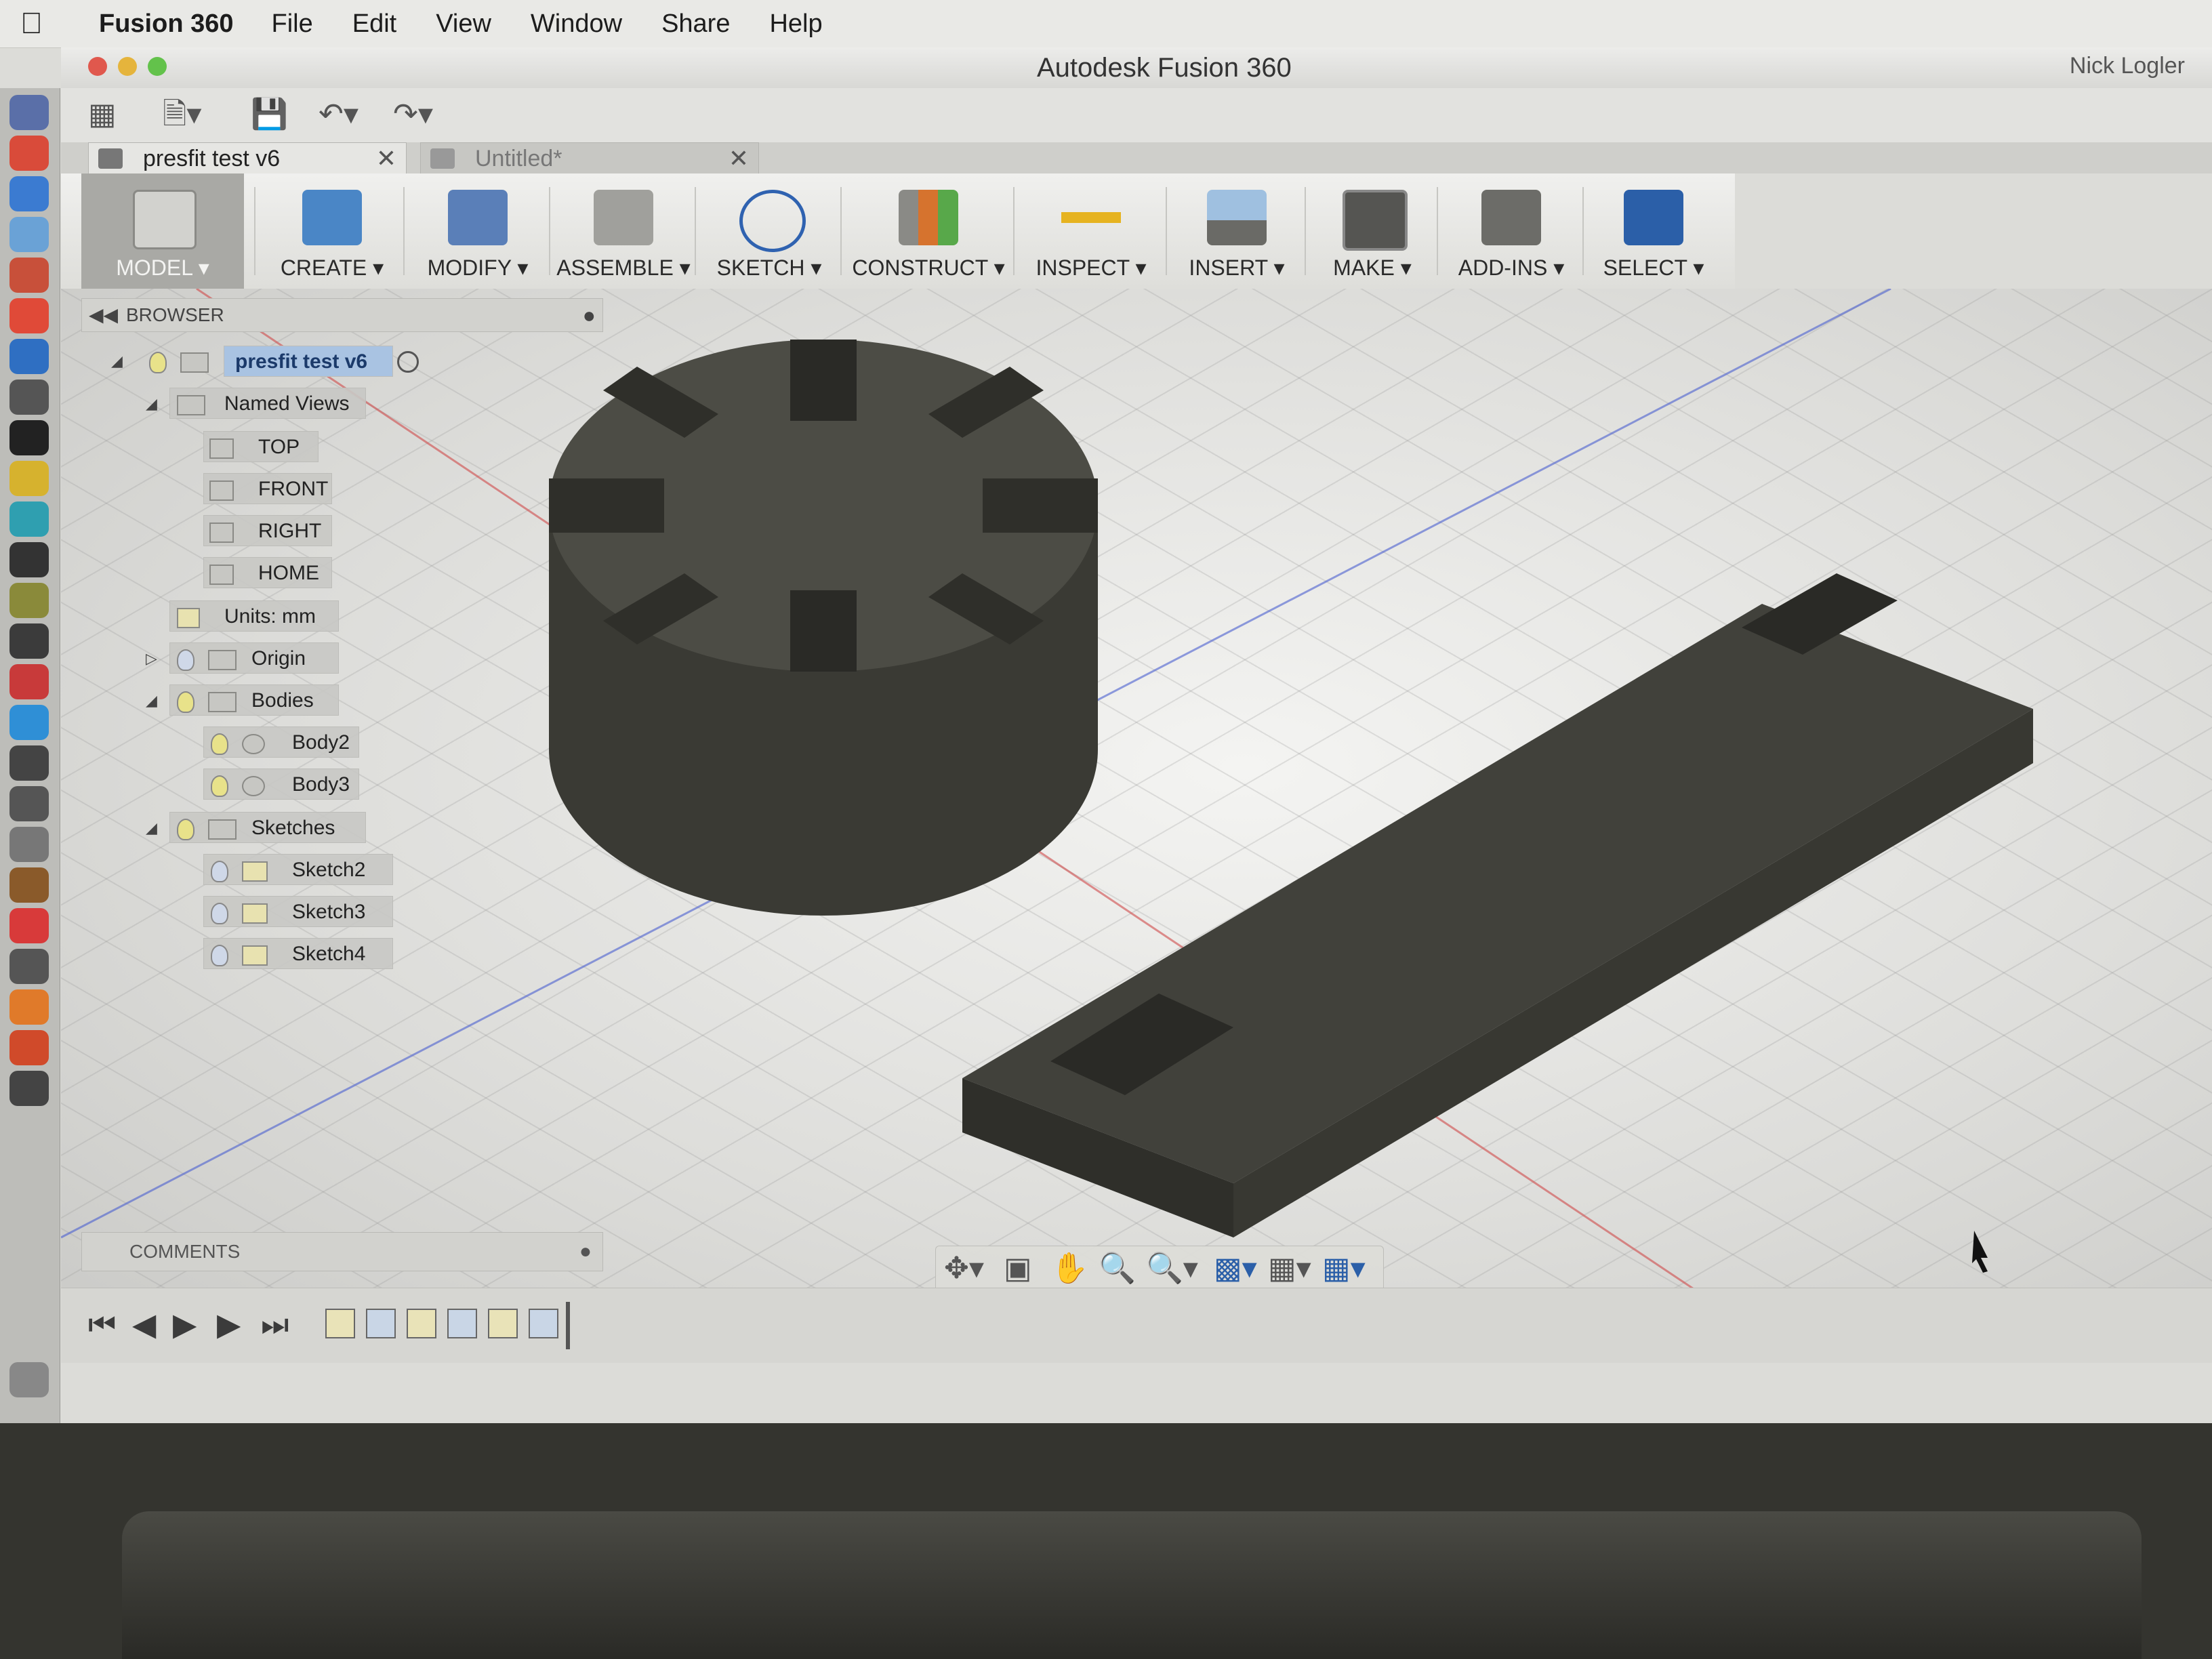 The height and width of the screenshot is (1659, 2212). Describe the element at coordinates (98, 66) in the screenshot. I see `close-window-button` at that location.